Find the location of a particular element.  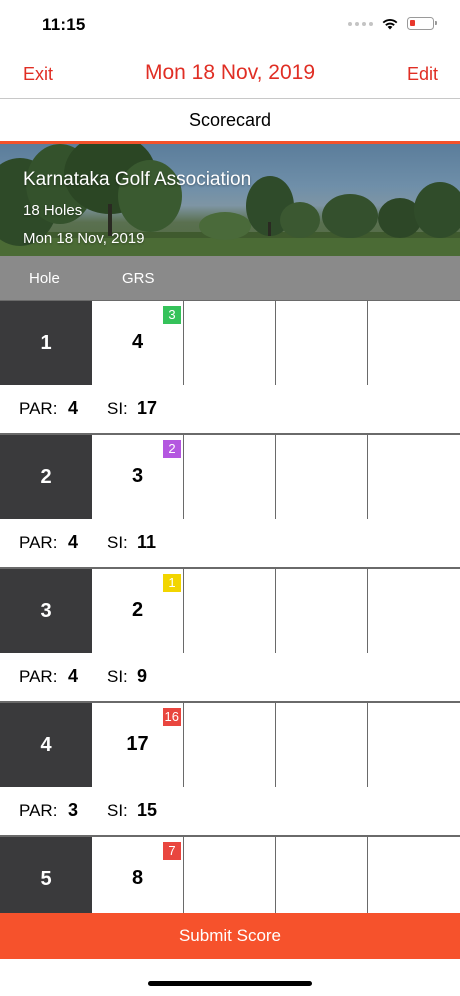

status-bar: 11:15 is located at coordinates (230, 25).